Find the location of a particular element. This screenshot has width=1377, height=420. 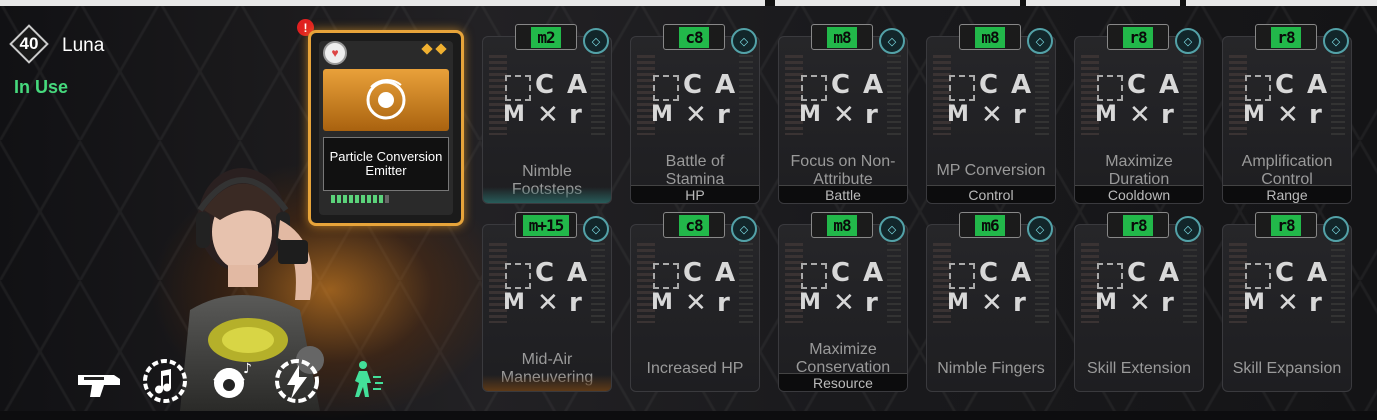

equipped-module-card: ♥ Particle Conversion Emitter is located at coordinates (386, 128).